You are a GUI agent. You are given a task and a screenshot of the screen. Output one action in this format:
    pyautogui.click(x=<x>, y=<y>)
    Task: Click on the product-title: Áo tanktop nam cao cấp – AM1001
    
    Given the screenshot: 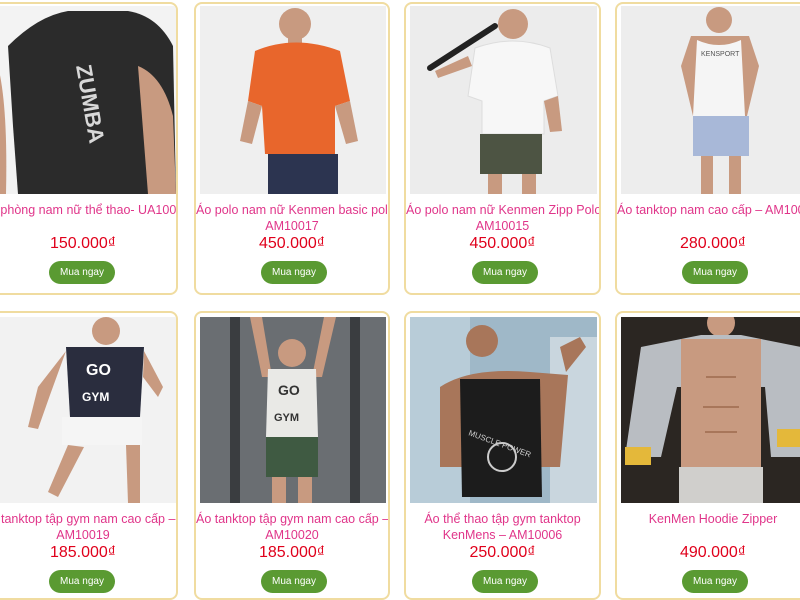 What is the action you would take?
    pyautogui.click(x=708, y=210)
    